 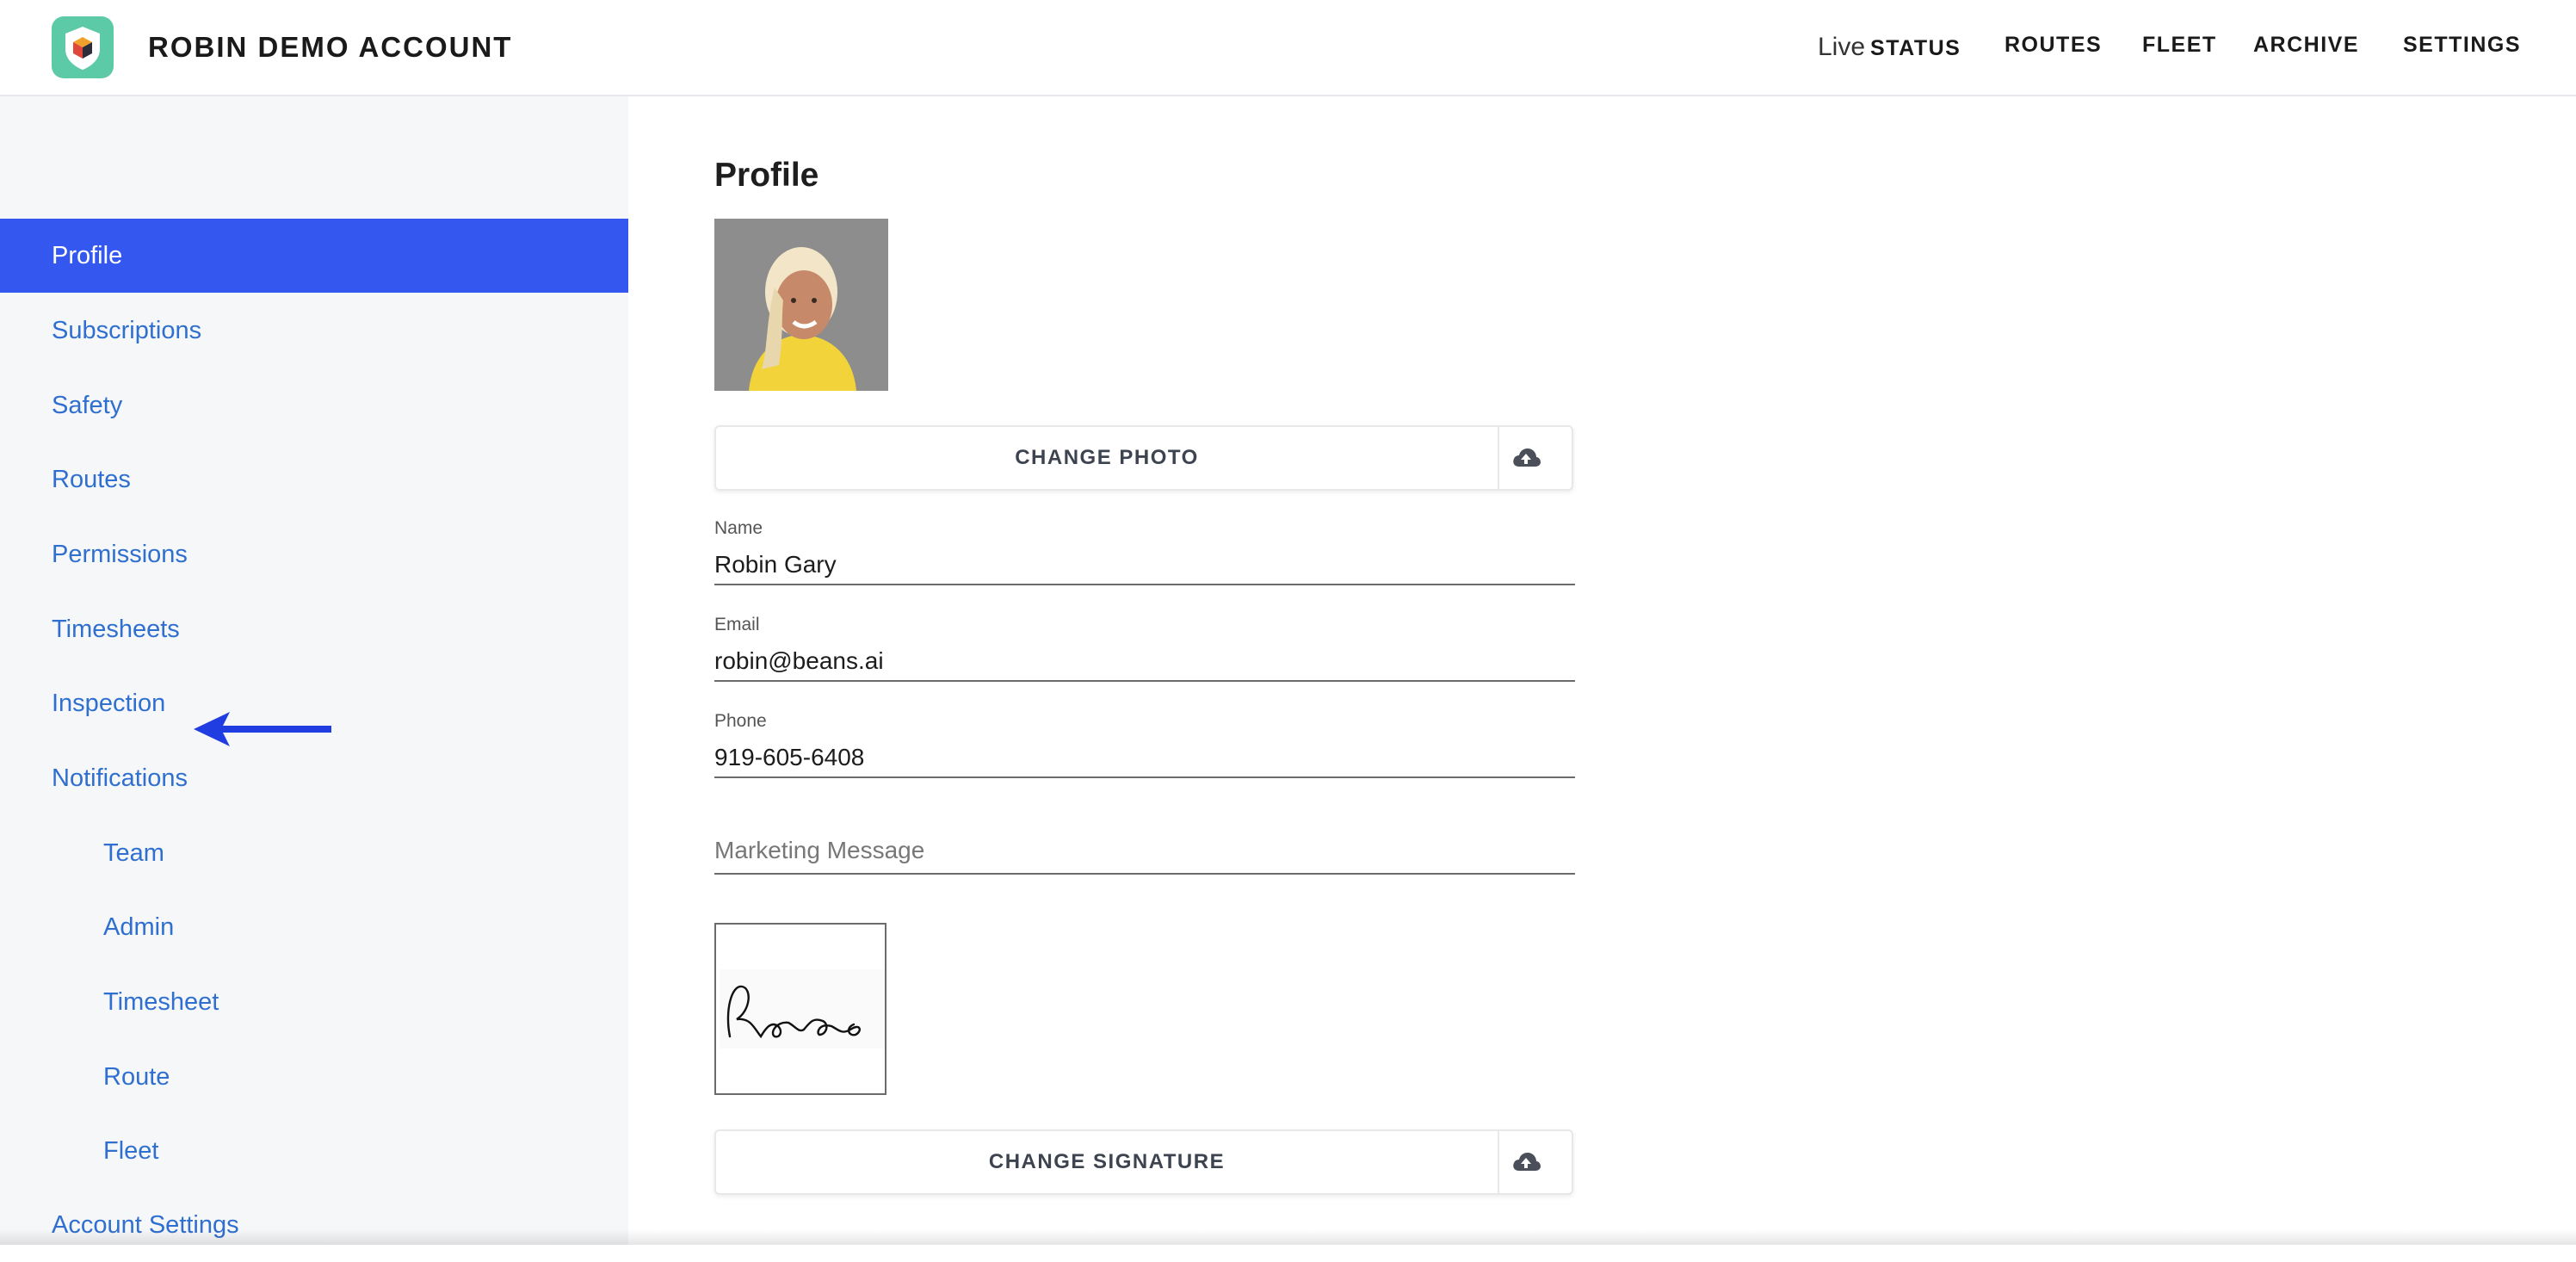 What do you see at coordinates (314, 629) in the screenshot?
I see `sidebar-item-timesheets: Timesheets` at bounding box center [314, 629].